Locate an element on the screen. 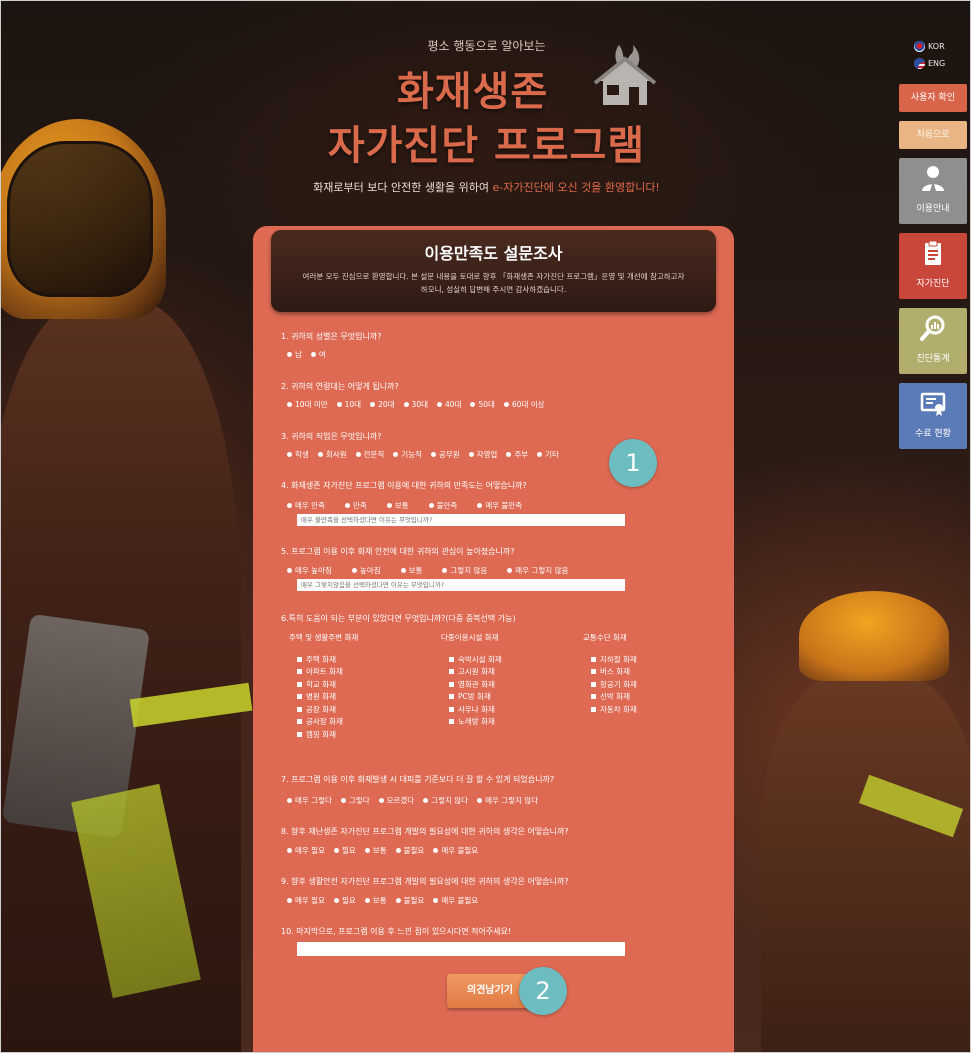  radio-option: 40대 is located at coordinates (449, 404).